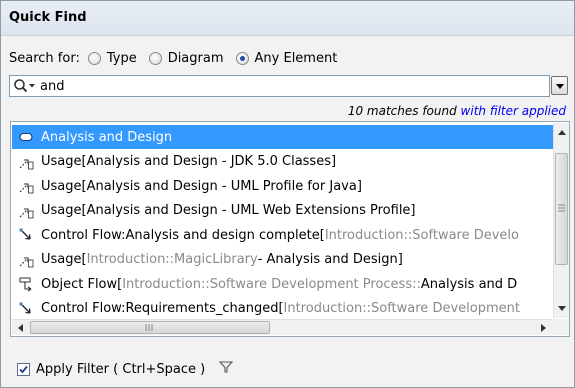 The image size is (575, 388). What do you see at coordinates (402, 111) in the screenshot?
I see `match-count-text: 10 matches found` at bounding box center [402, 111].